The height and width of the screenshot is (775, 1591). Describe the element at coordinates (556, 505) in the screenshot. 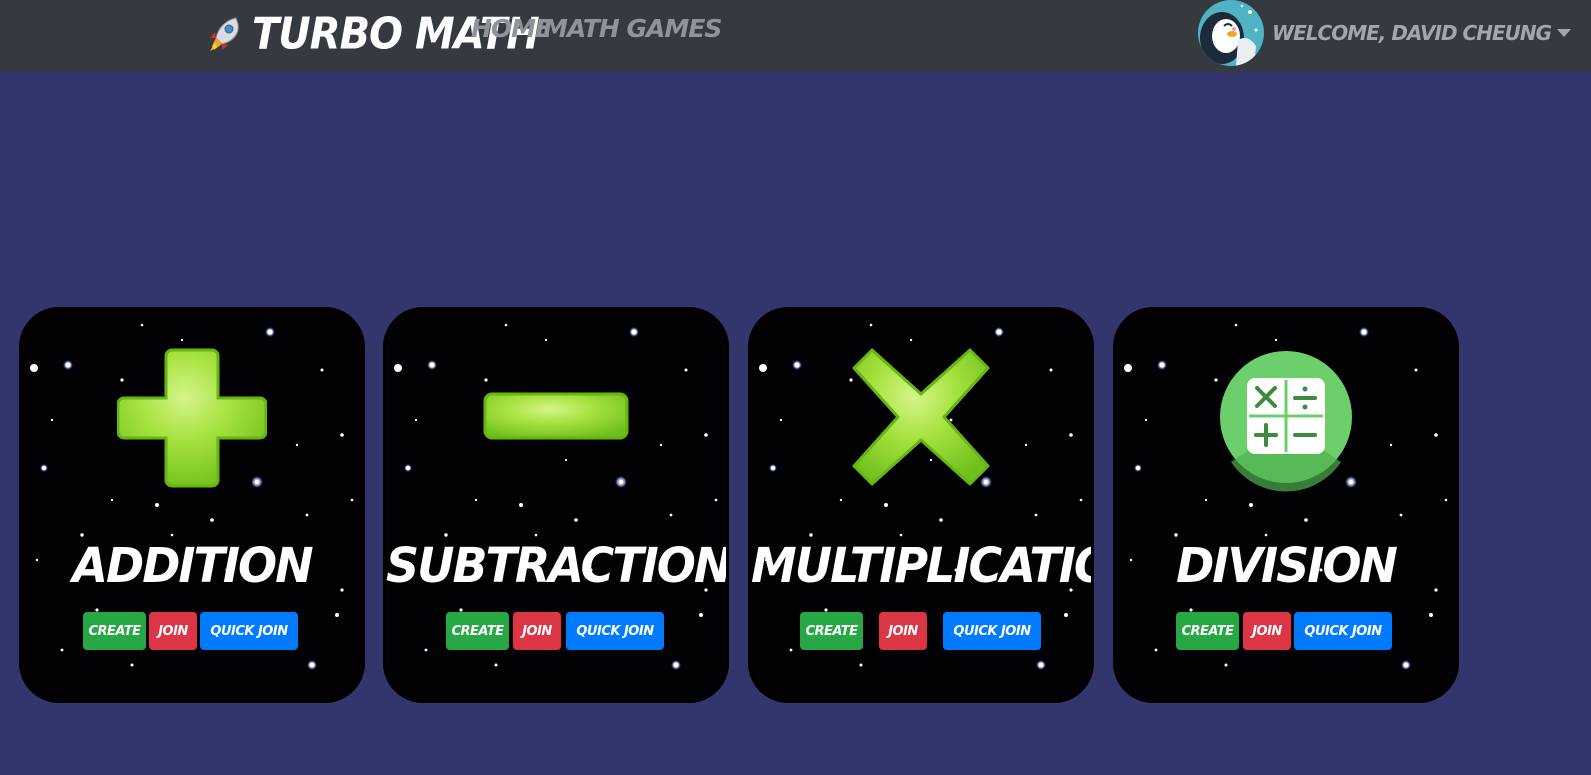

I see `card-subtraction: SUBTRACTION CREATE JOIN QUICK JOIN` at that location.